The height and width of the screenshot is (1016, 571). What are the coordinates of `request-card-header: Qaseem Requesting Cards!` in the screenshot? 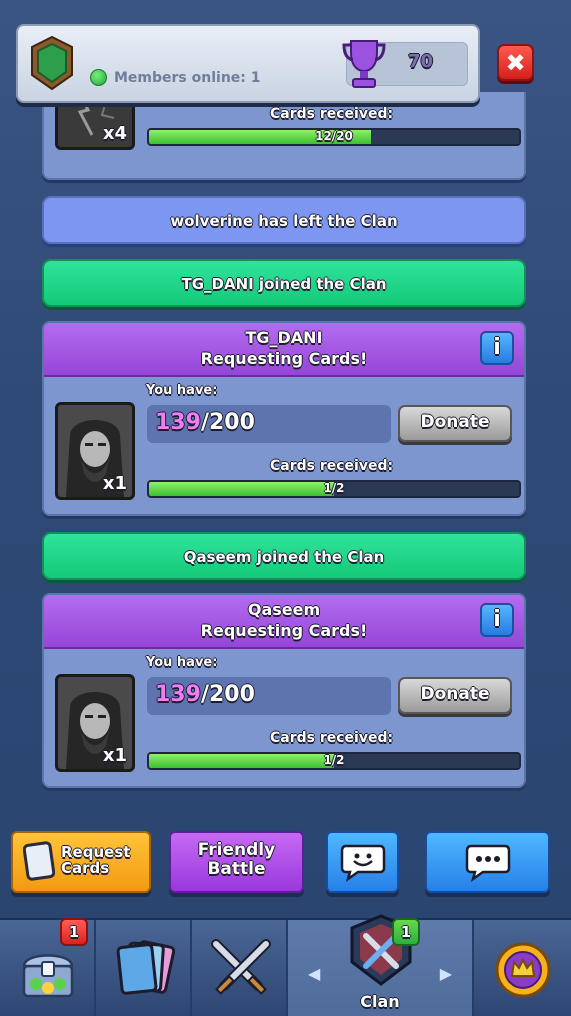 It's located at (284, 622).